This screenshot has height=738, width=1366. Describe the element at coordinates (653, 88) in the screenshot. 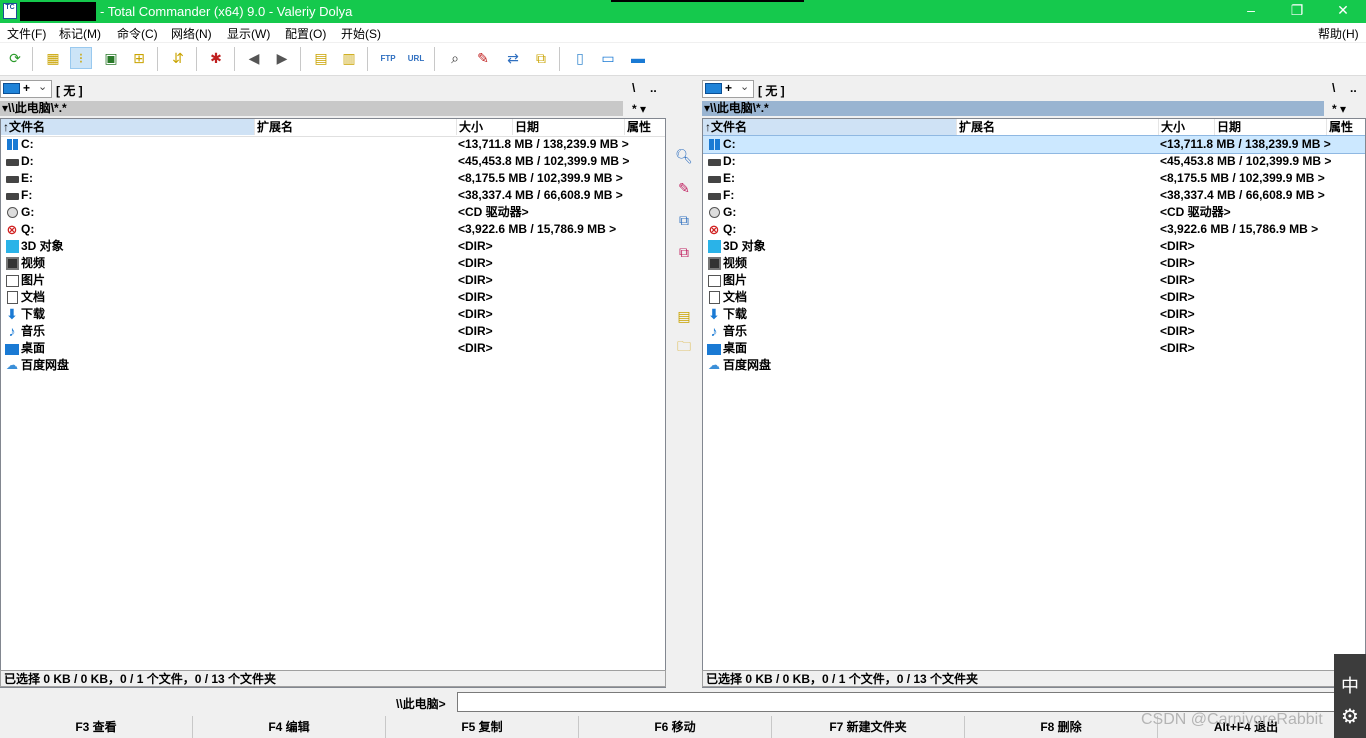

I see `left-up-button: ..` at that location.